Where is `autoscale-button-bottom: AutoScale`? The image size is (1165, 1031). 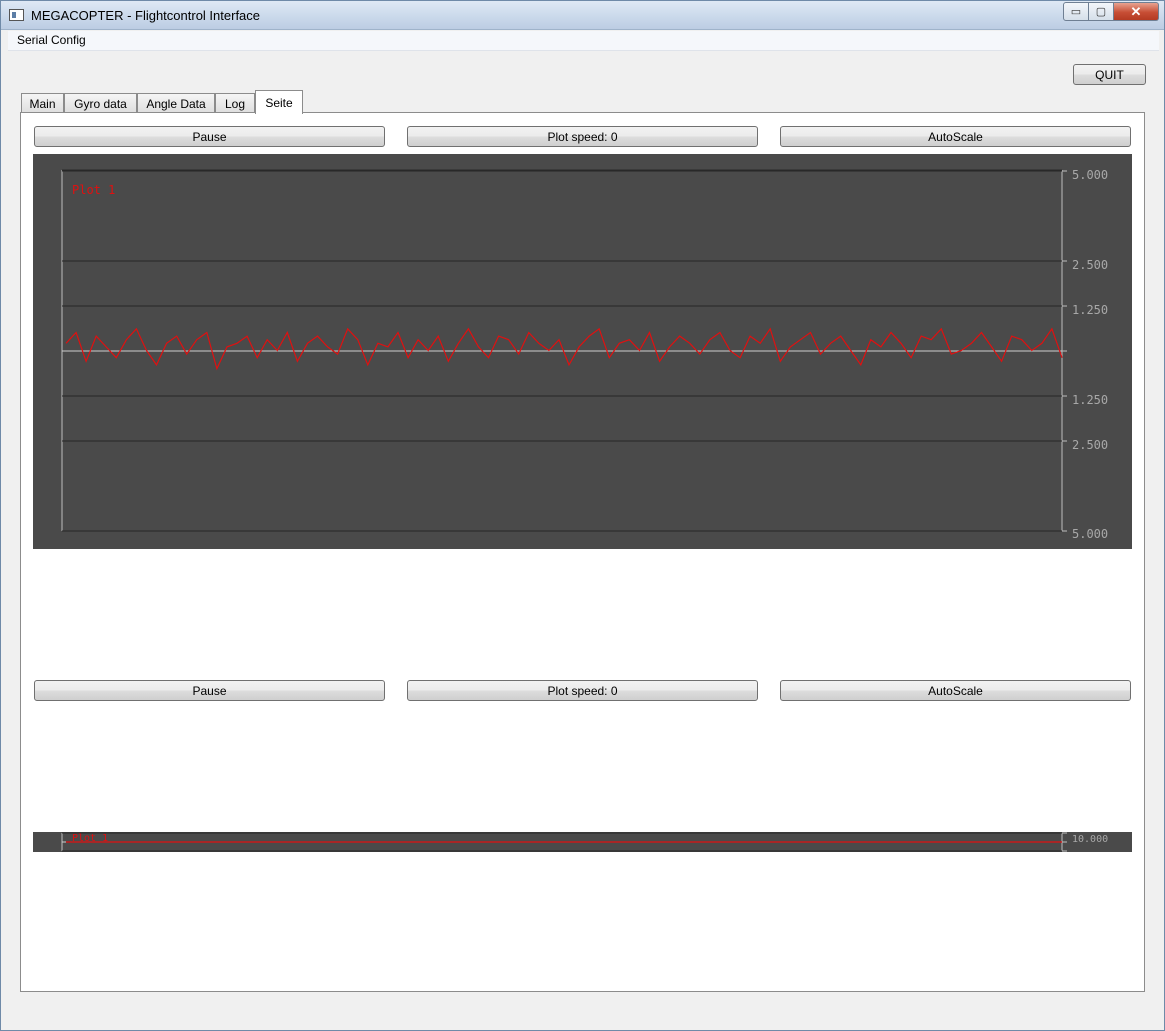 autoscale-button-bottom: AutoScale is located at coordinates (955, 690).